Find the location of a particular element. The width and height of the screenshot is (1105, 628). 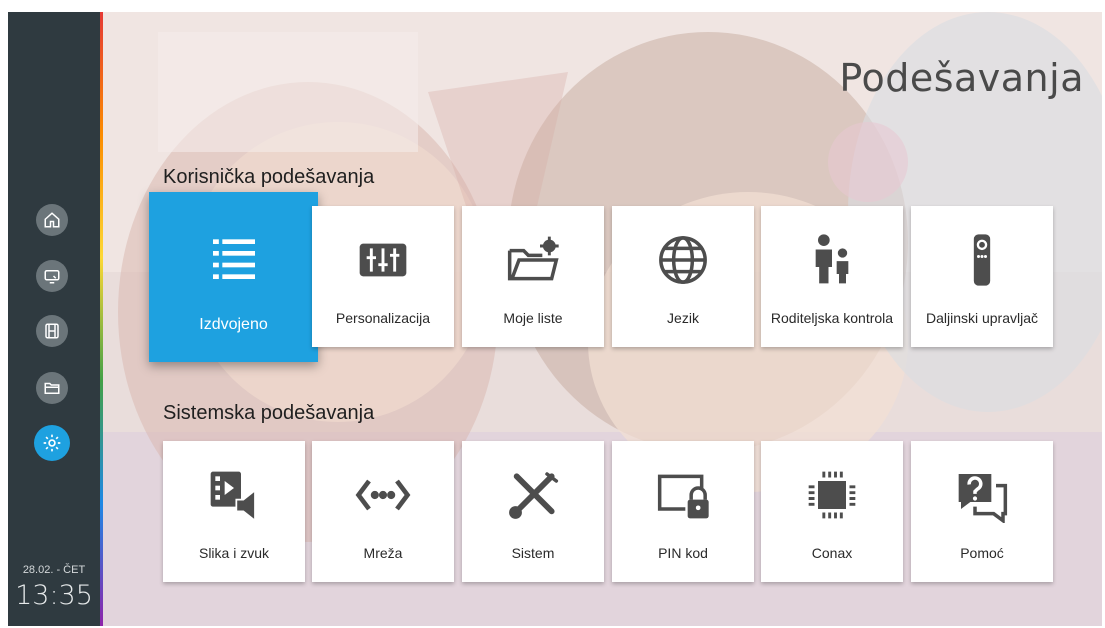

home-icon is located at coordinates (52, 220).